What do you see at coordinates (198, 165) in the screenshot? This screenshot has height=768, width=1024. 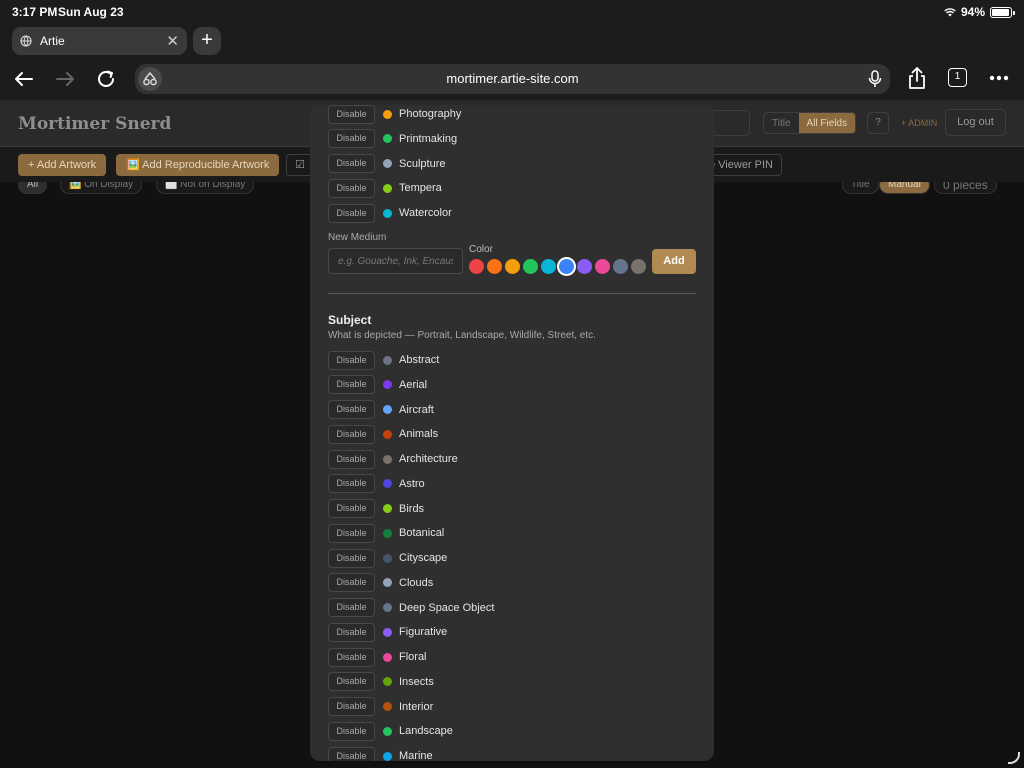 I see `add-reproducible-artwork-button: 🖼️ Add Reproducible Artwork` at bounding box center [198, 165].